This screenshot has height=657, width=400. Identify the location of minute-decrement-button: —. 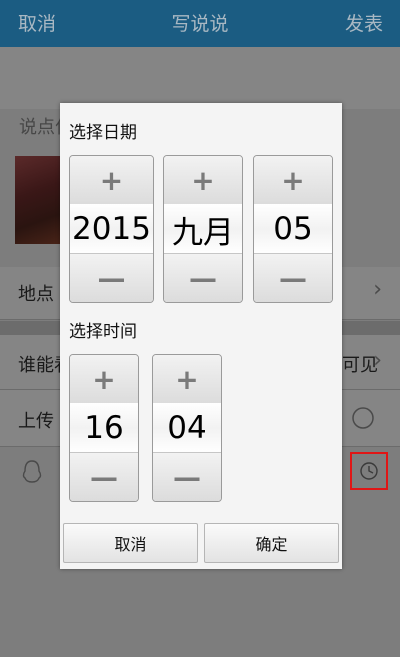
(187, 476).